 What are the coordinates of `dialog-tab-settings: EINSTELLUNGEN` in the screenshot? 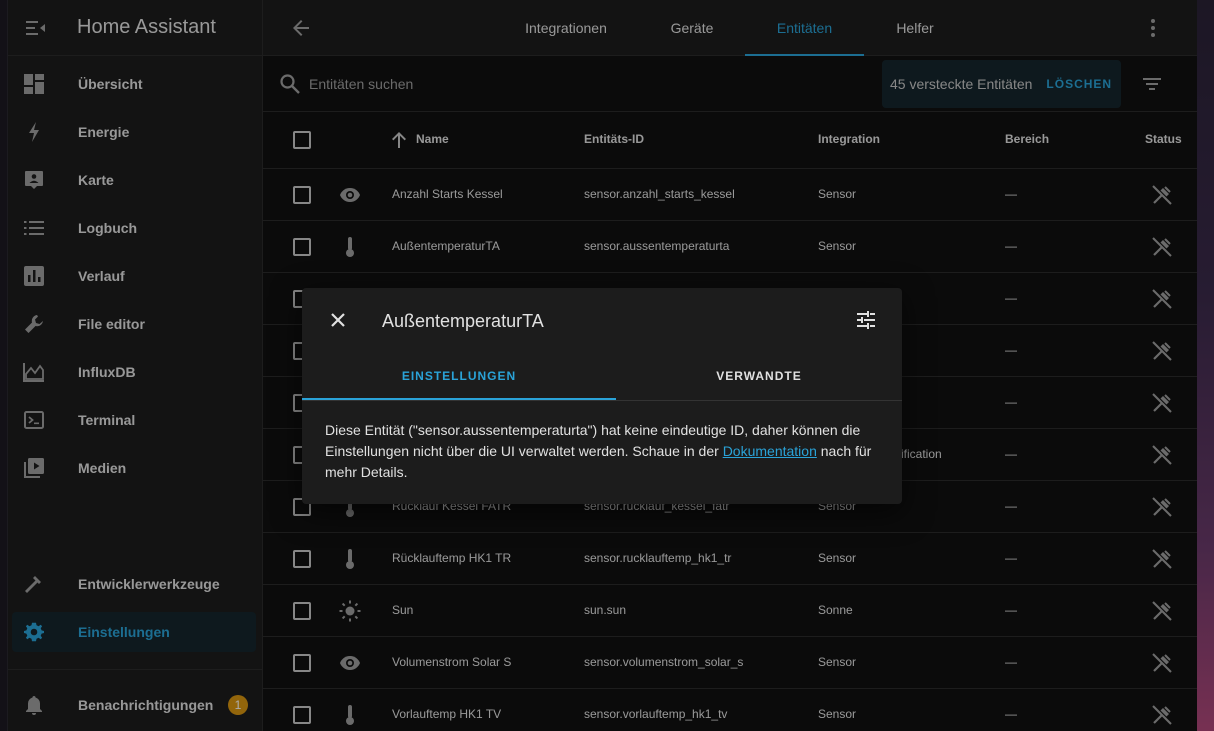 It's located at (459, 376).